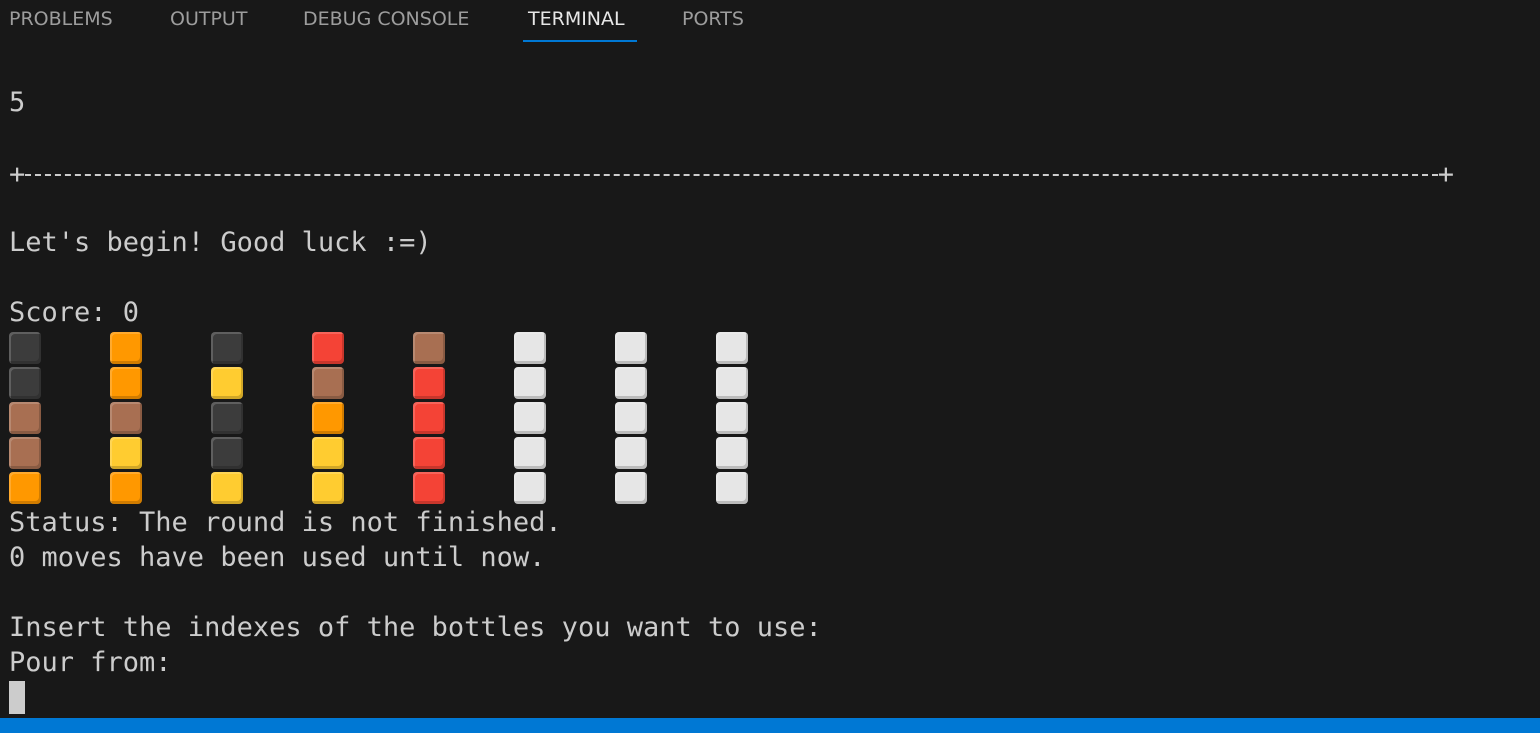 The height and width of the screenshot is (733, 1540). Describe the element at coordinates (126, 453) in the screenshot. I see `bottle-2-block-4-yellow` at that location.